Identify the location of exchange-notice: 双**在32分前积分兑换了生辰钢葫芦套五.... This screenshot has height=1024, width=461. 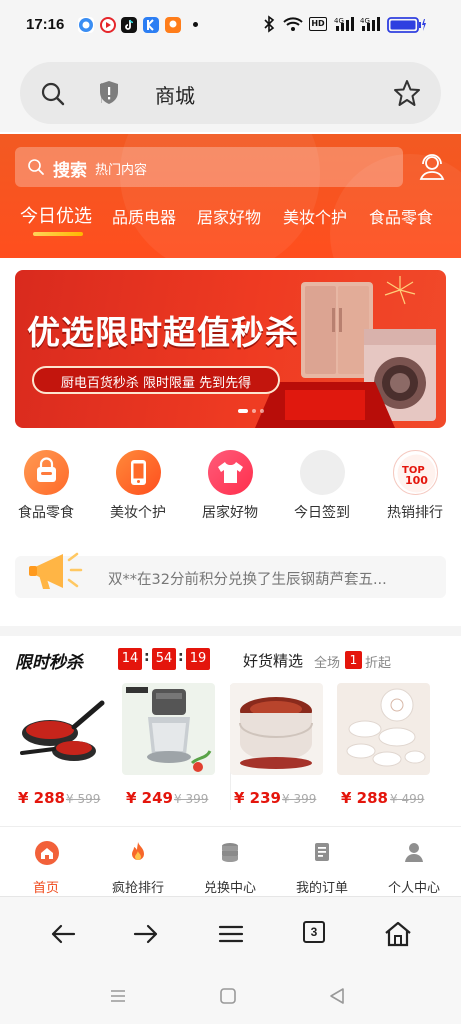
(230, 575).